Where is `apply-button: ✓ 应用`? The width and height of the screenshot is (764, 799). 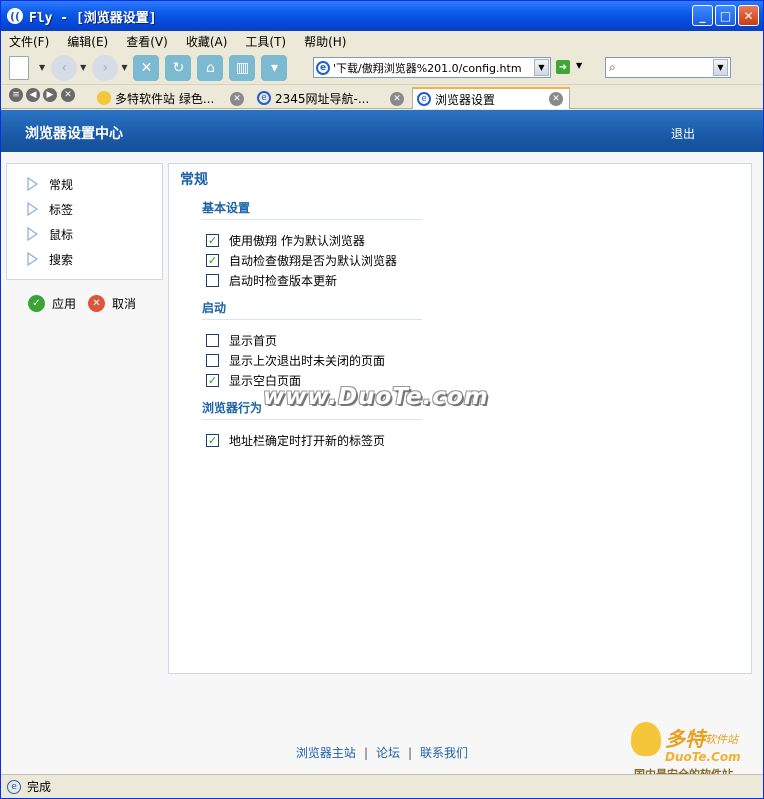 apply-button: ✓ 应用 is located at coordinates (52, 303).